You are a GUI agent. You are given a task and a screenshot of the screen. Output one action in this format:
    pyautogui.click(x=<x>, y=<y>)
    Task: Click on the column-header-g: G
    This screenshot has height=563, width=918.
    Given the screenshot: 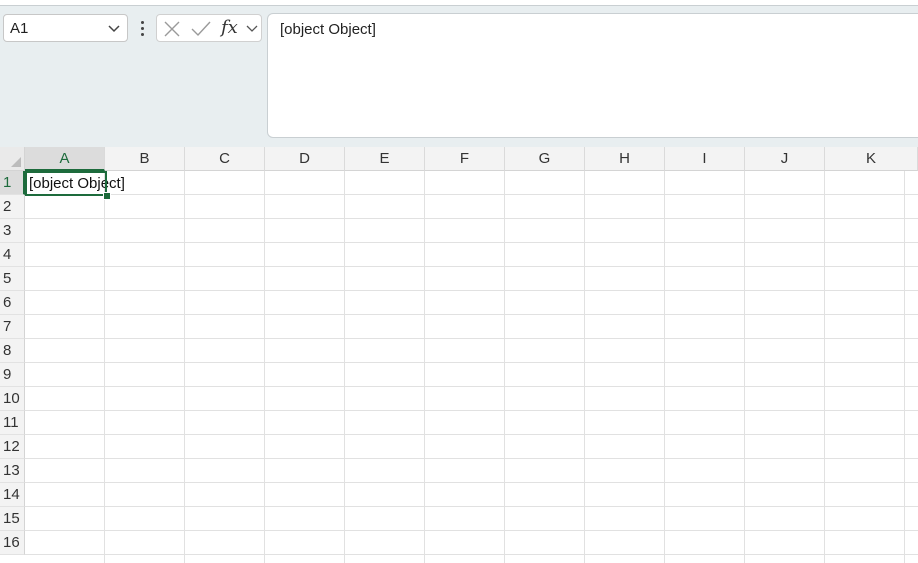 What is the action you would take?
    pyautogui.click(x=545, y=159)
    